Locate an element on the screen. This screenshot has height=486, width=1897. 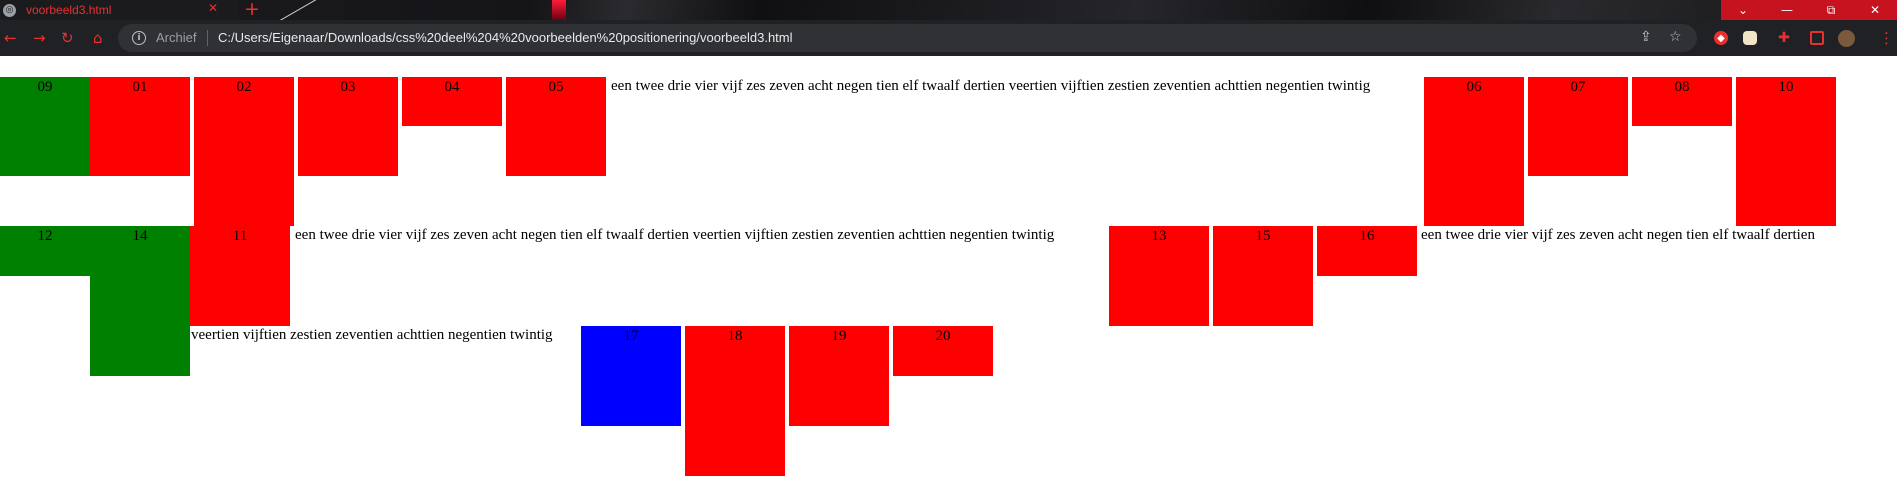
tab-search-button: ⌄ is located at coordinates (1743, 10).